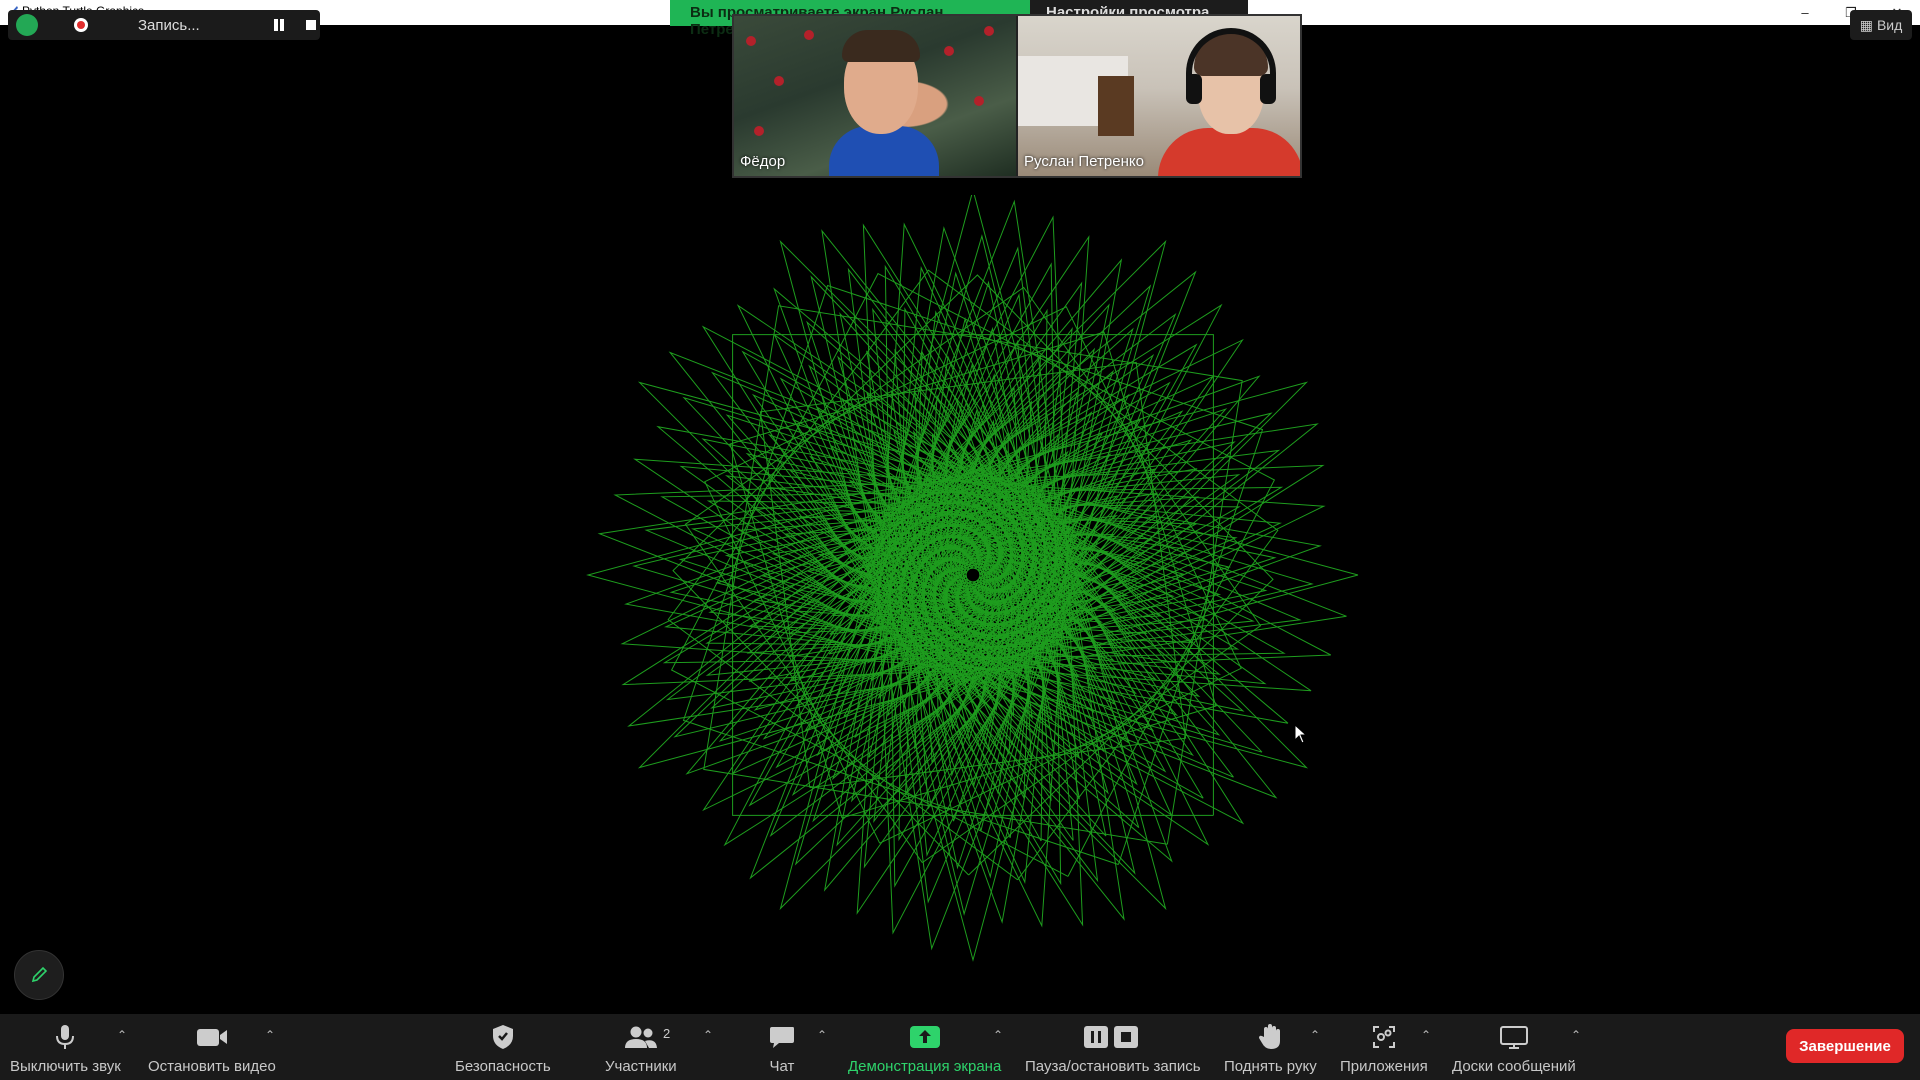  I want to click on video-options-caret-icon: ⌃, so click(270, 1035).